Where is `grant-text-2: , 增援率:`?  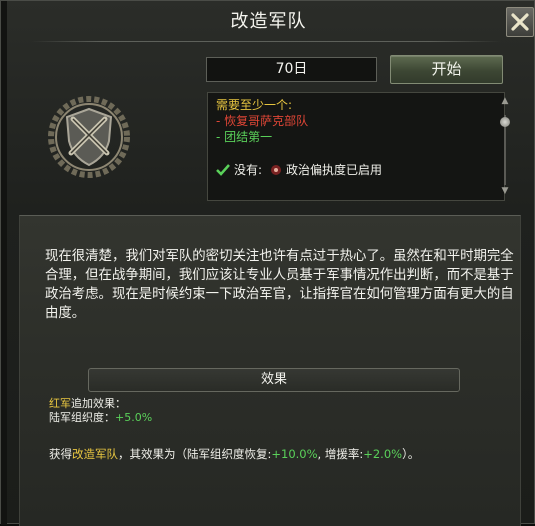 grant-text-2: , 增援率: is located at coordinates (340, 454).